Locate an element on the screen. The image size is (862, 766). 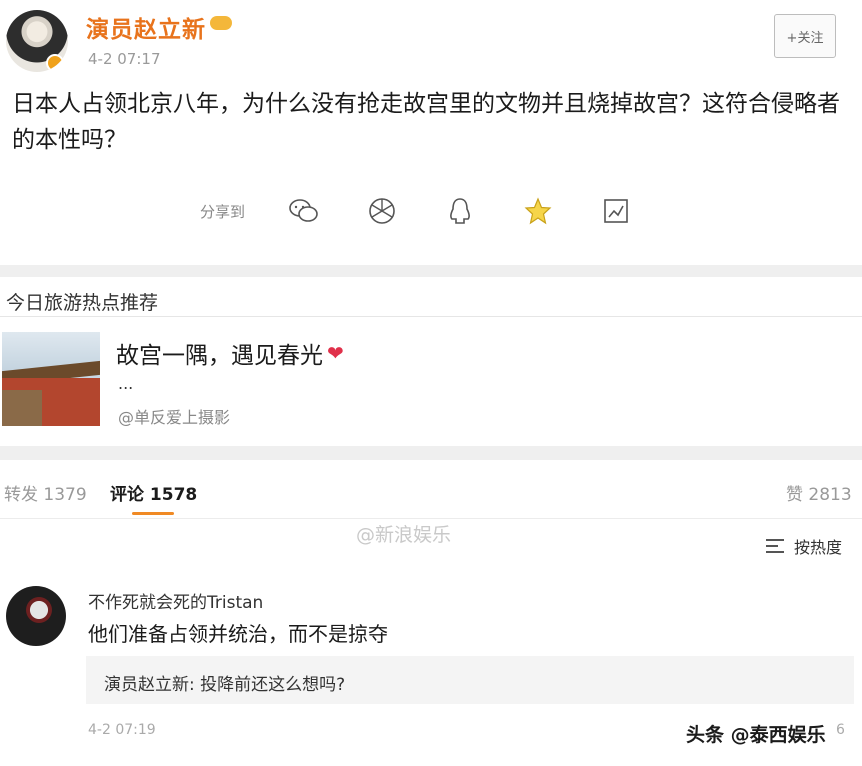
post-time: 4-2 07:17 is located at coordinates (124, 59).